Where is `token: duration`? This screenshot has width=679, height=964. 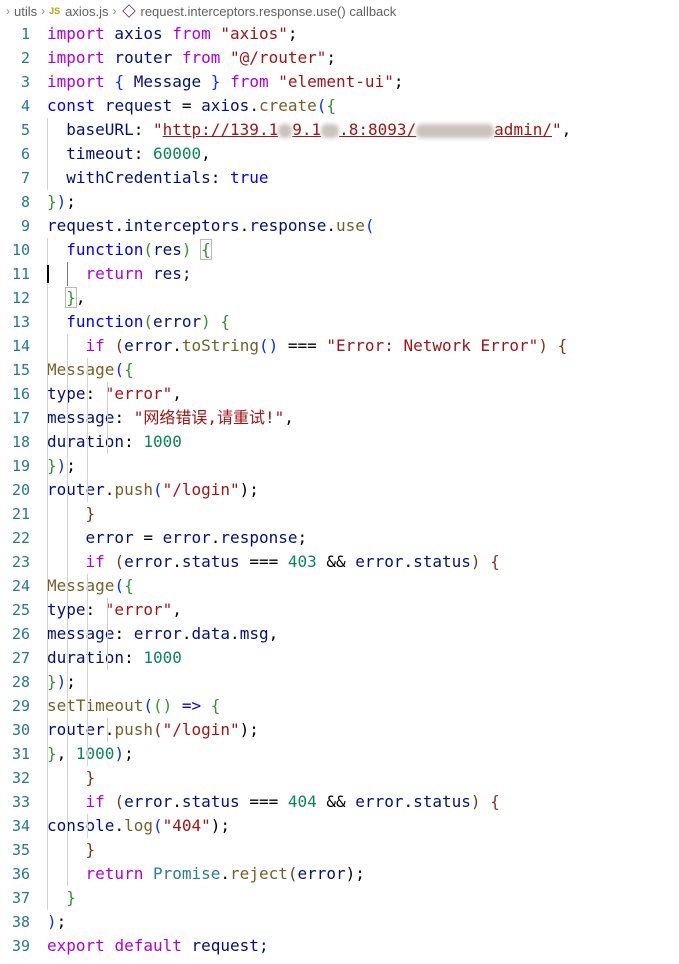 token: duration is located at coordinates (86, 657).